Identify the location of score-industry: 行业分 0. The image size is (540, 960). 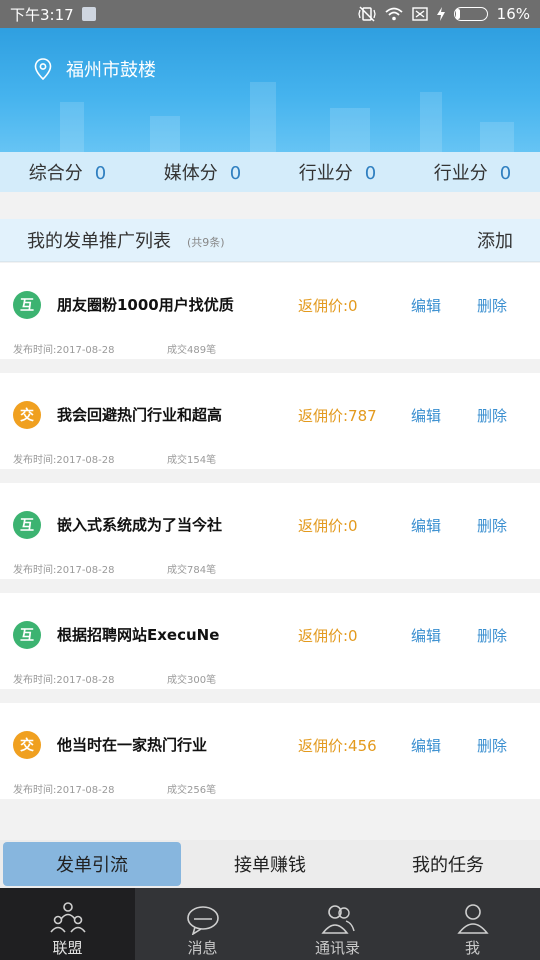
(337, 172).